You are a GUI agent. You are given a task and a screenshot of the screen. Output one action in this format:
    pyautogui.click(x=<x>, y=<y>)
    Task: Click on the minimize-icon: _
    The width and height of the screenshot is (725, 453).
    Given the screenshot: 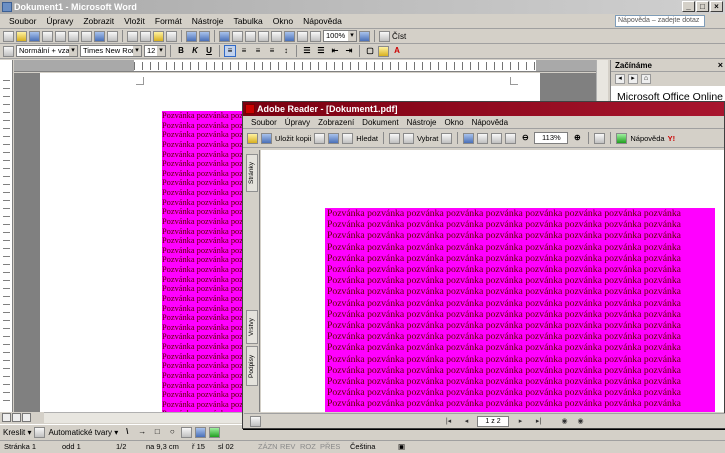 What is the action you would take?
    pyautogui.click(x=688, y=6)
    